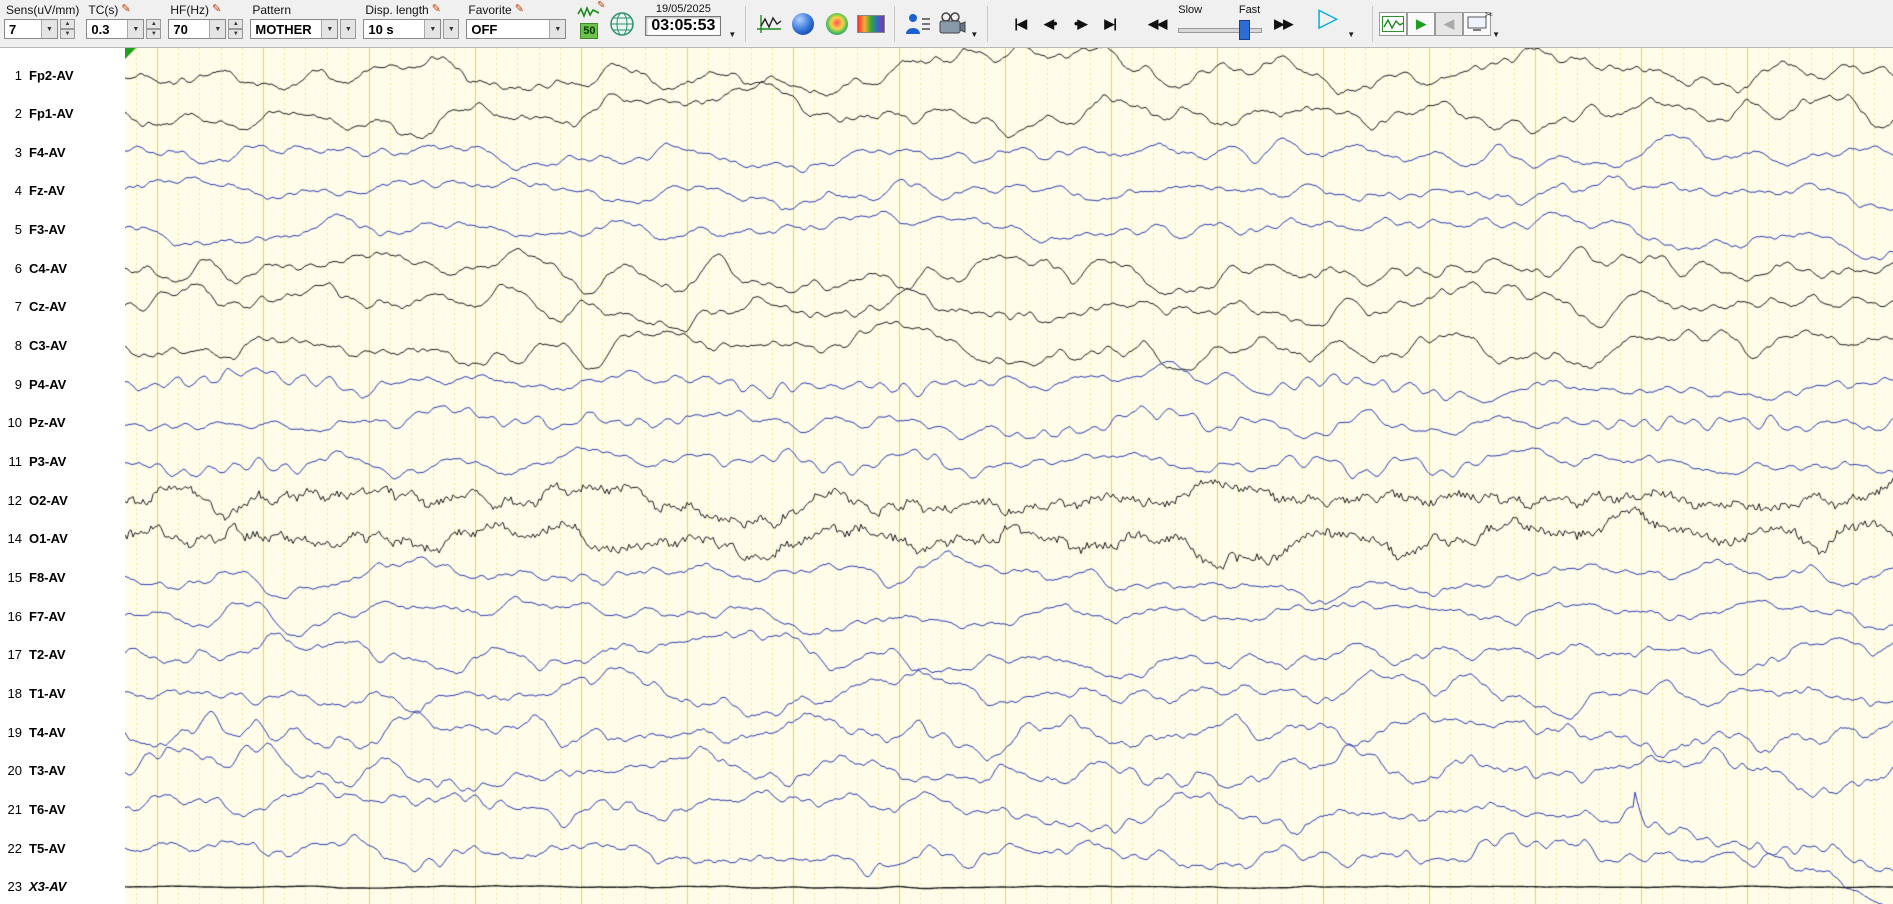  What do you see at coordinates (769, 24) in the screenshot?
I see `trend-view-button` at bounding box center [769, 24].